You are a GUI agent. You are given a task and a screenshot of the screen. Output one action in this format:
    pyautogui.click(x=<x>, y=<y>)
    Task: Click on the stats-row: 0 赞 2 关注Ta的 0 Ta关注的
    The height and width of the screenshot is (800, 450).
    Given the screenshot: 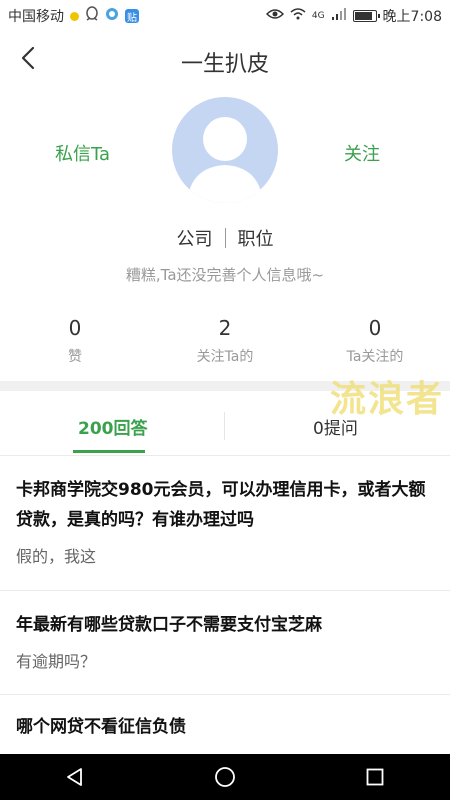 What is the action you would take?
    pyautogui.click(x=225, y=344)
    